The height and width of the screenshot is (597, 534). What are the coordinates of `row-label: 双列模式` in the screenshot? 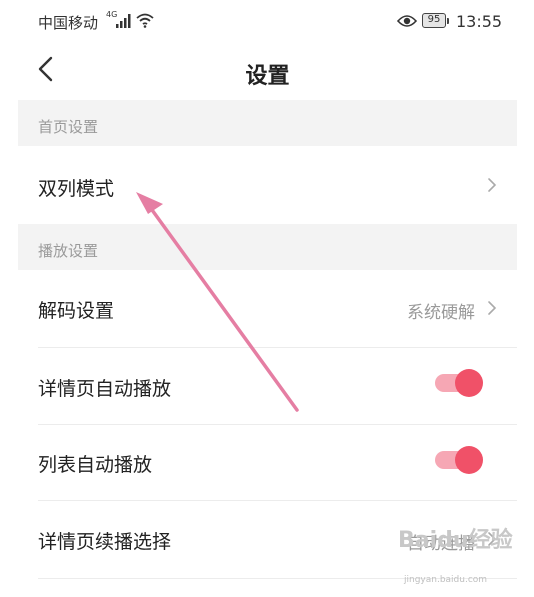 It's located at (76, 189).